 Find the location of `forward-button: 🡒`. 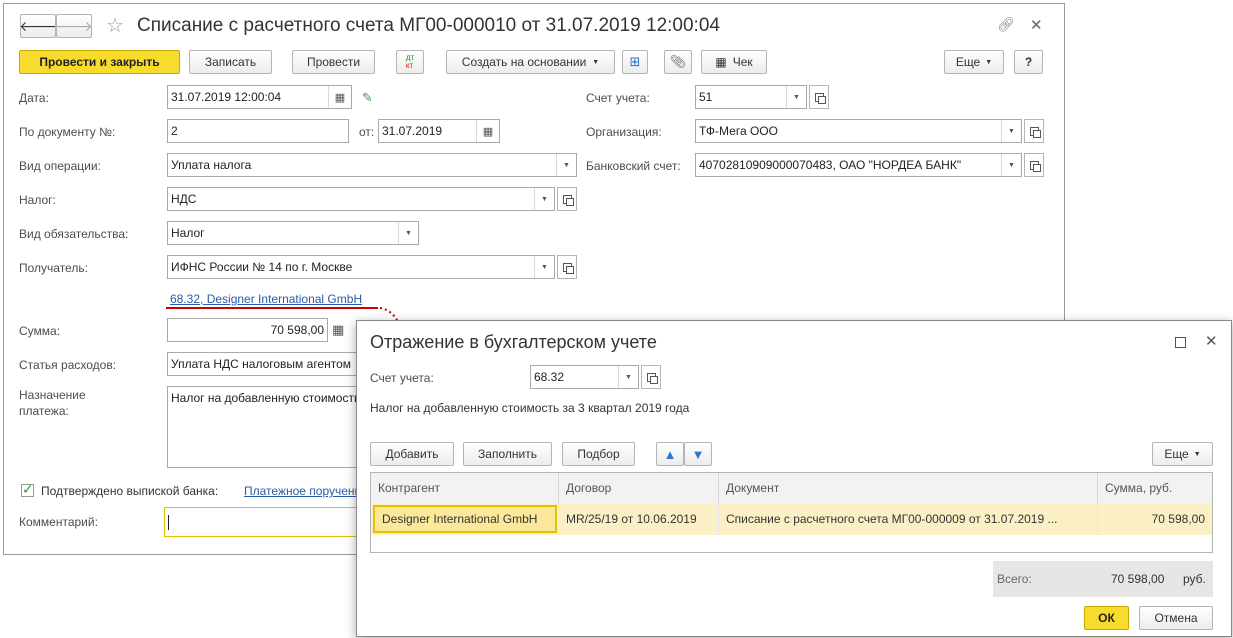

forward-button: 🡒 is located at coordinates (74, 26).